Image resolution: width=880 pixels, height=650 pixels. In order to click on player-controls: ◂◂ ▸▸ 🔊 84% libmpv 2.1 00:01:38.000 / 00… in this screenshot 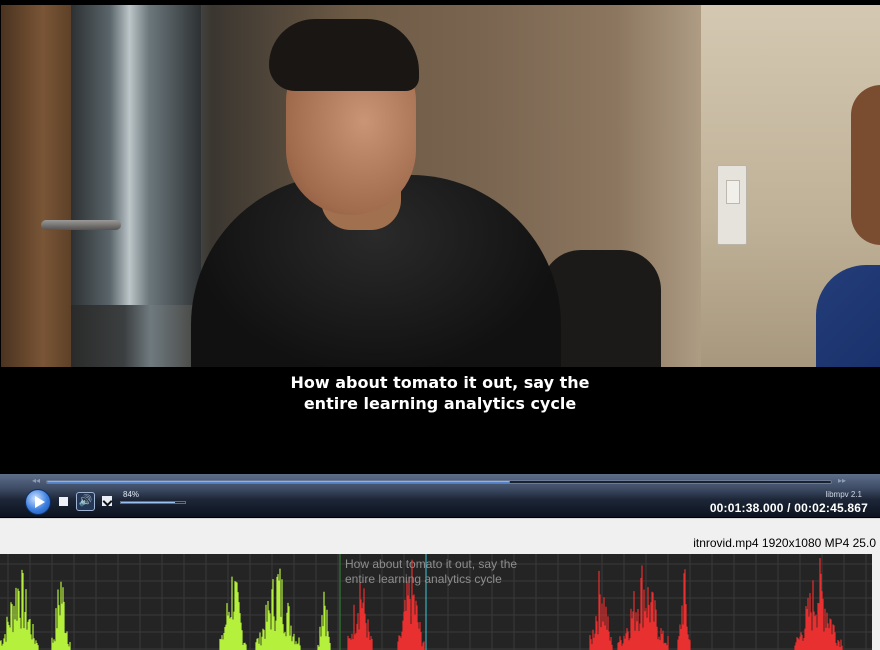, I will do `click(440, 496)`.